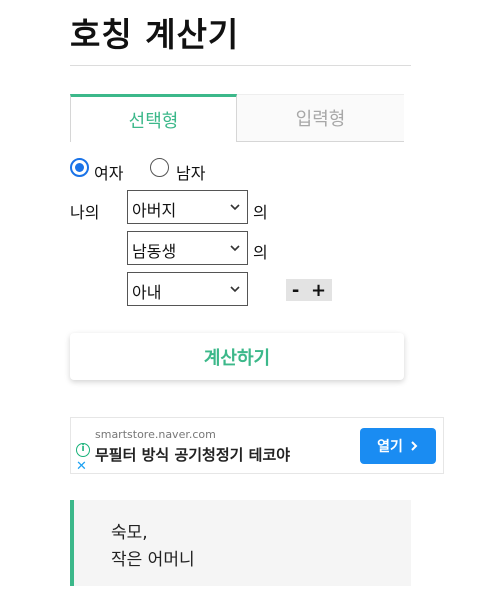 Image resolution: width=480 pixels, height=611 pixels. What do you see at coordinates (295, 290) in the screenshot?
I see `remove-relation-button: -` at bounding box center [295, 290].